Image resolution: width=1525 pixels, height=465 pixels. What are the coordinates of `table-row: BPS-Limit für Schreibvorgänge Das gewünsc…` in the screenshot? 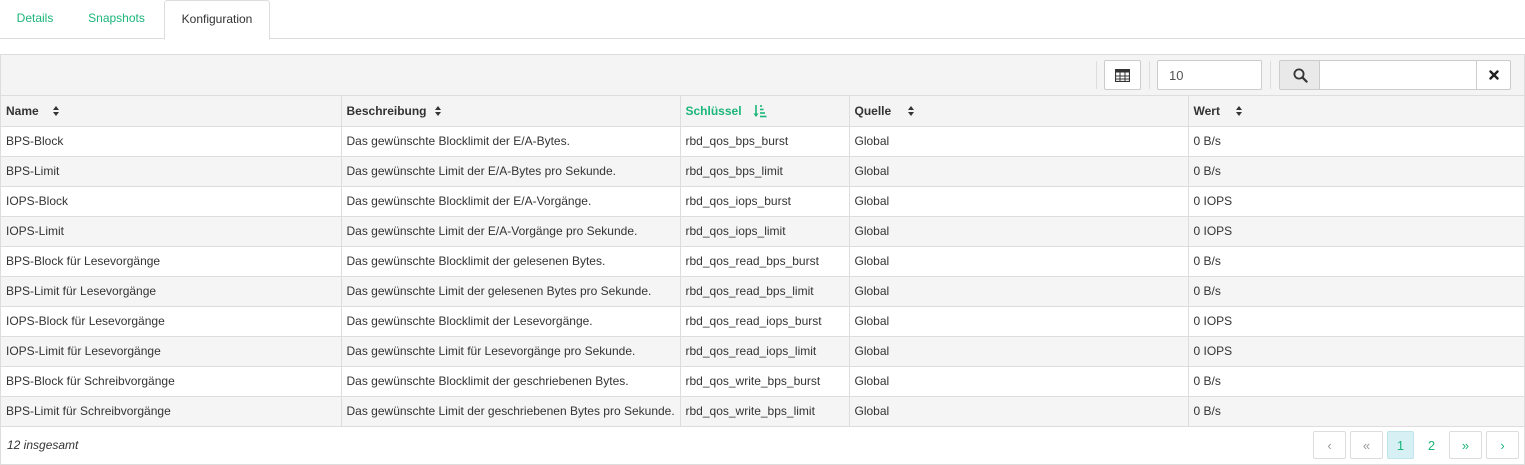 It's located at (762, 411).